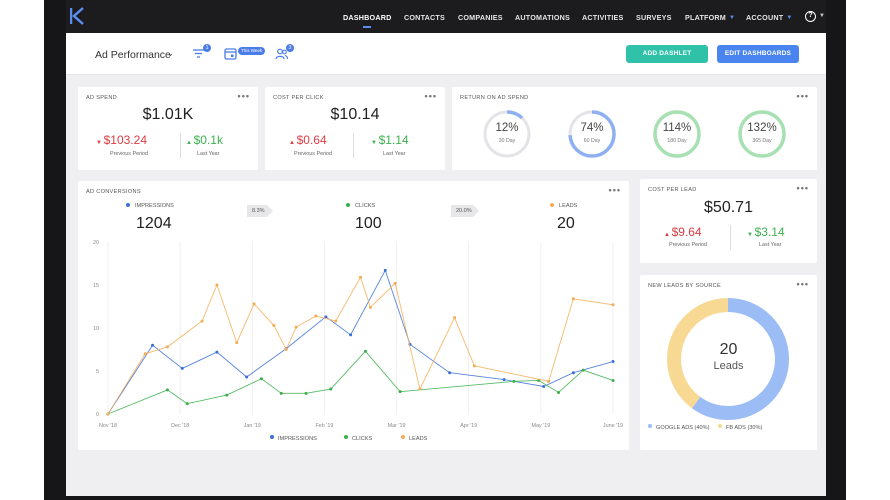 The width and height of the screenshot is (890, 500). What do you see at coordinates (686, 232) in the screenshot?
I see `cpl-prev-value: $9.64` at bounding box center [686, 232].